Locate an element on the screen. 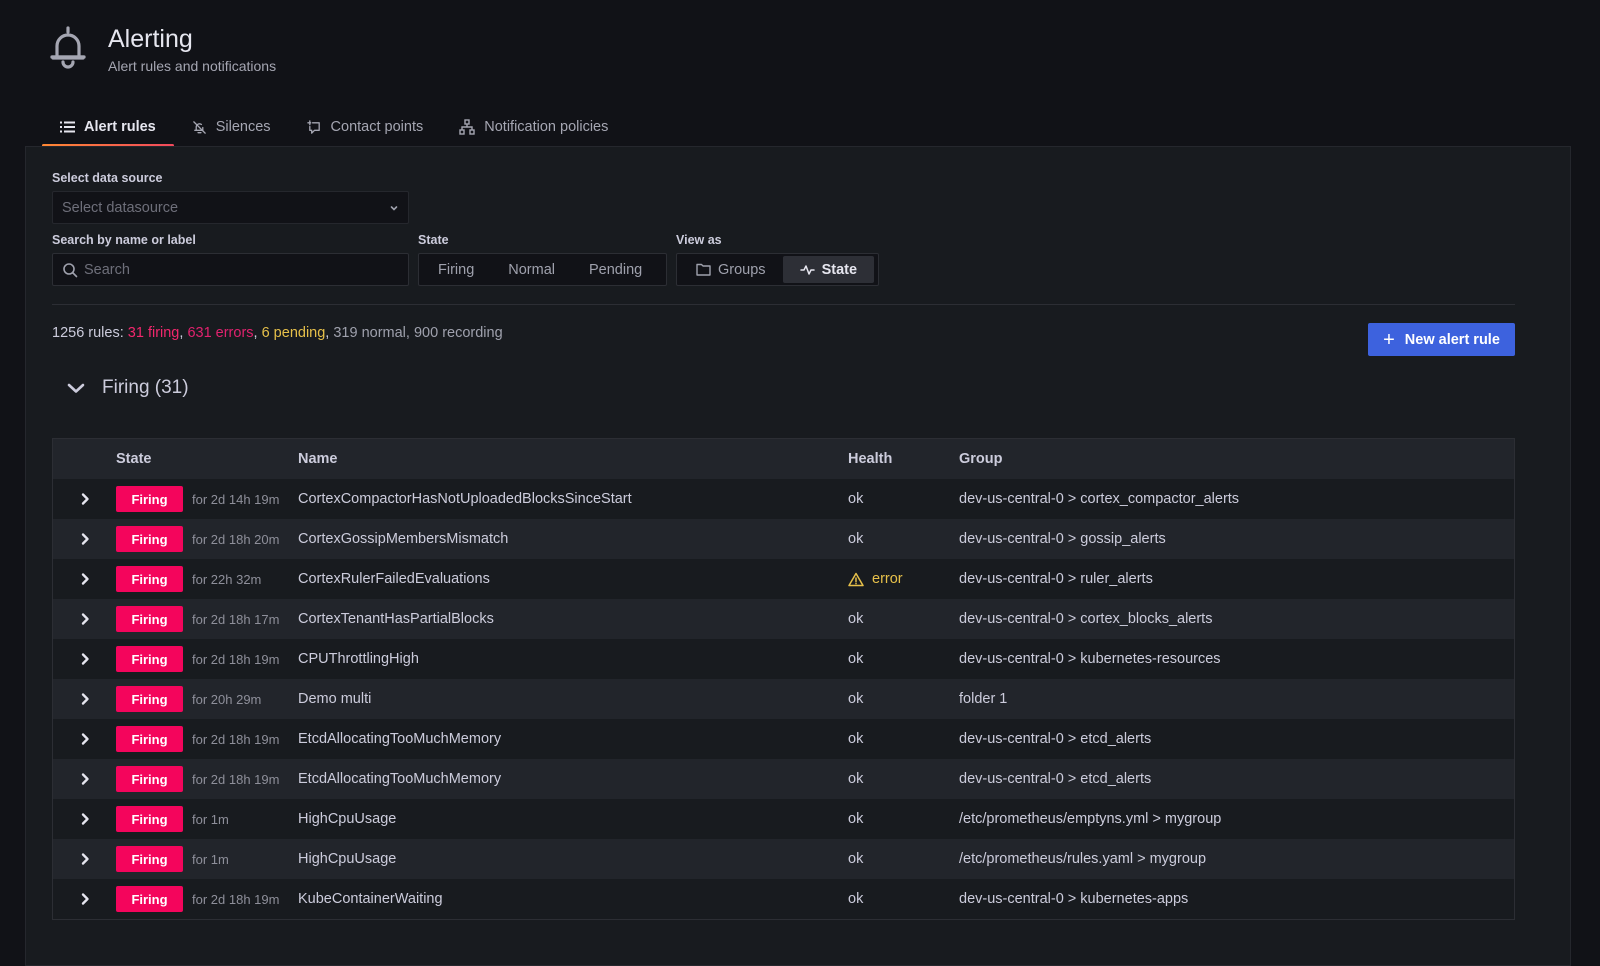 The width and height of the screenshot is (1600, 966). column-header-name: Name is located at coordinates (318, 459).